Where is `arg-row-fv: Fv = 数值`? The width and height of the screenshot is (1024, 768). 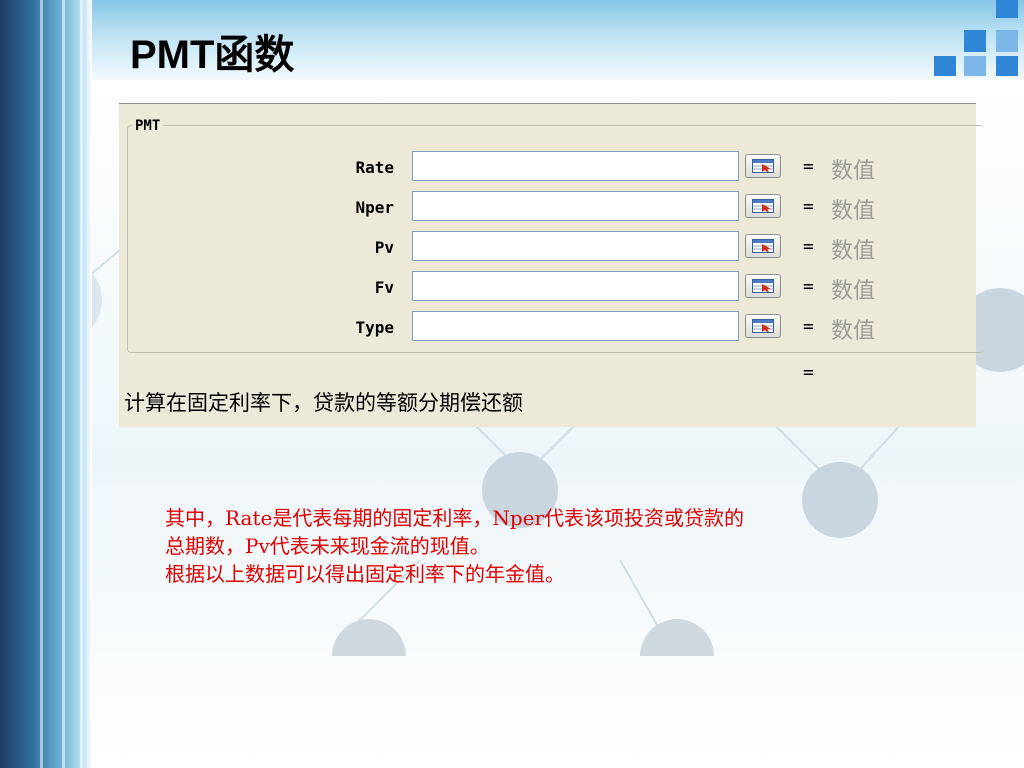
arg-row-fv: Fv = 数值 is located at coordinates (547, 287).